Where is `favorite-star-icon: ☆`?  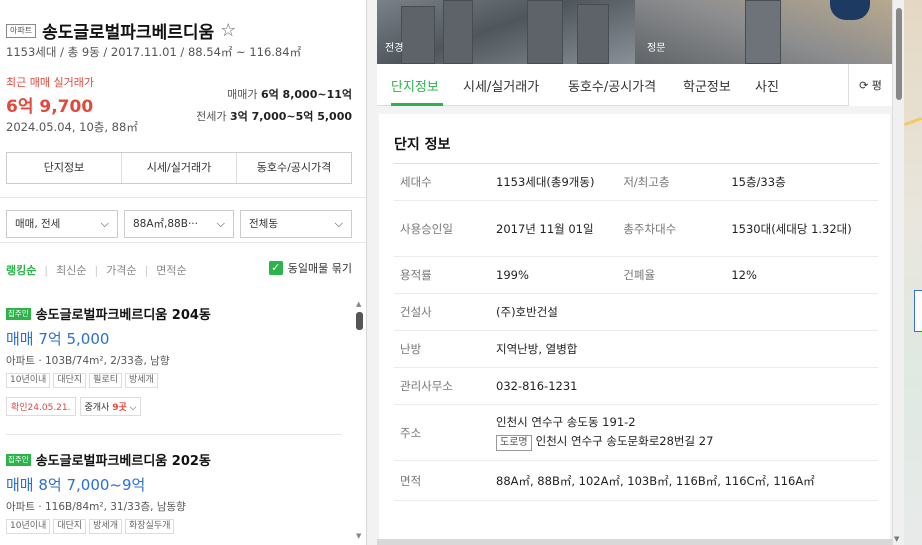 favorite-star-icon: ☆ is located at coordinates (228, 30).